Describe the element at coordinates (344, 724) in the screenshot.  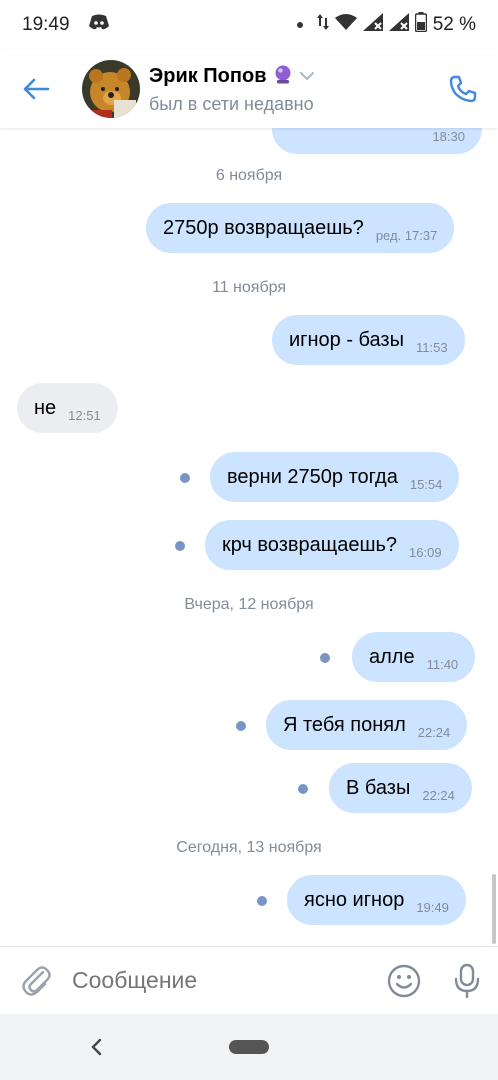
I see `message-text: Я тебя понял` at that location.